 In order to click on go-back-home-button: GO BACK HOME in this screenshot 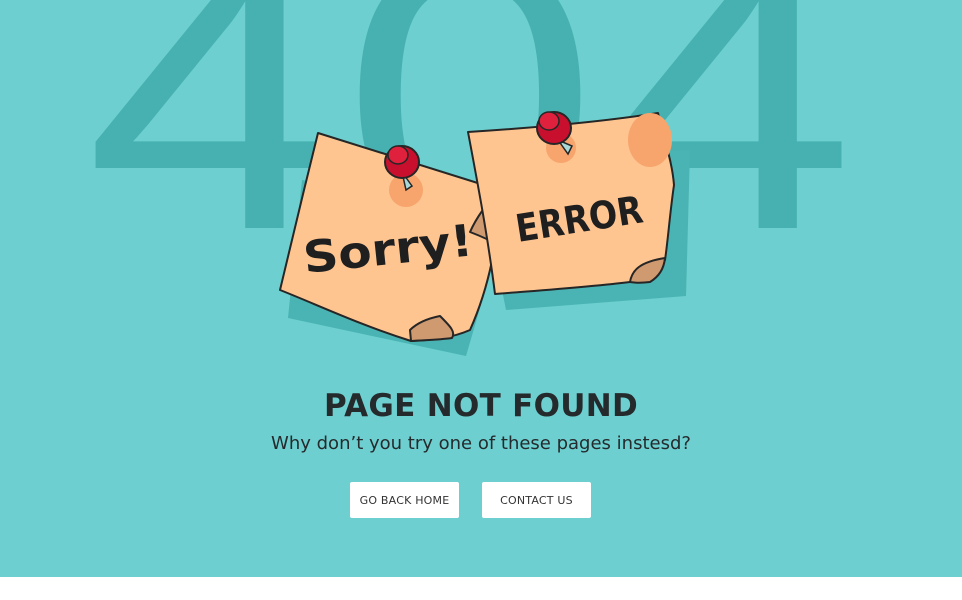, I will do `click(404, 500)`.